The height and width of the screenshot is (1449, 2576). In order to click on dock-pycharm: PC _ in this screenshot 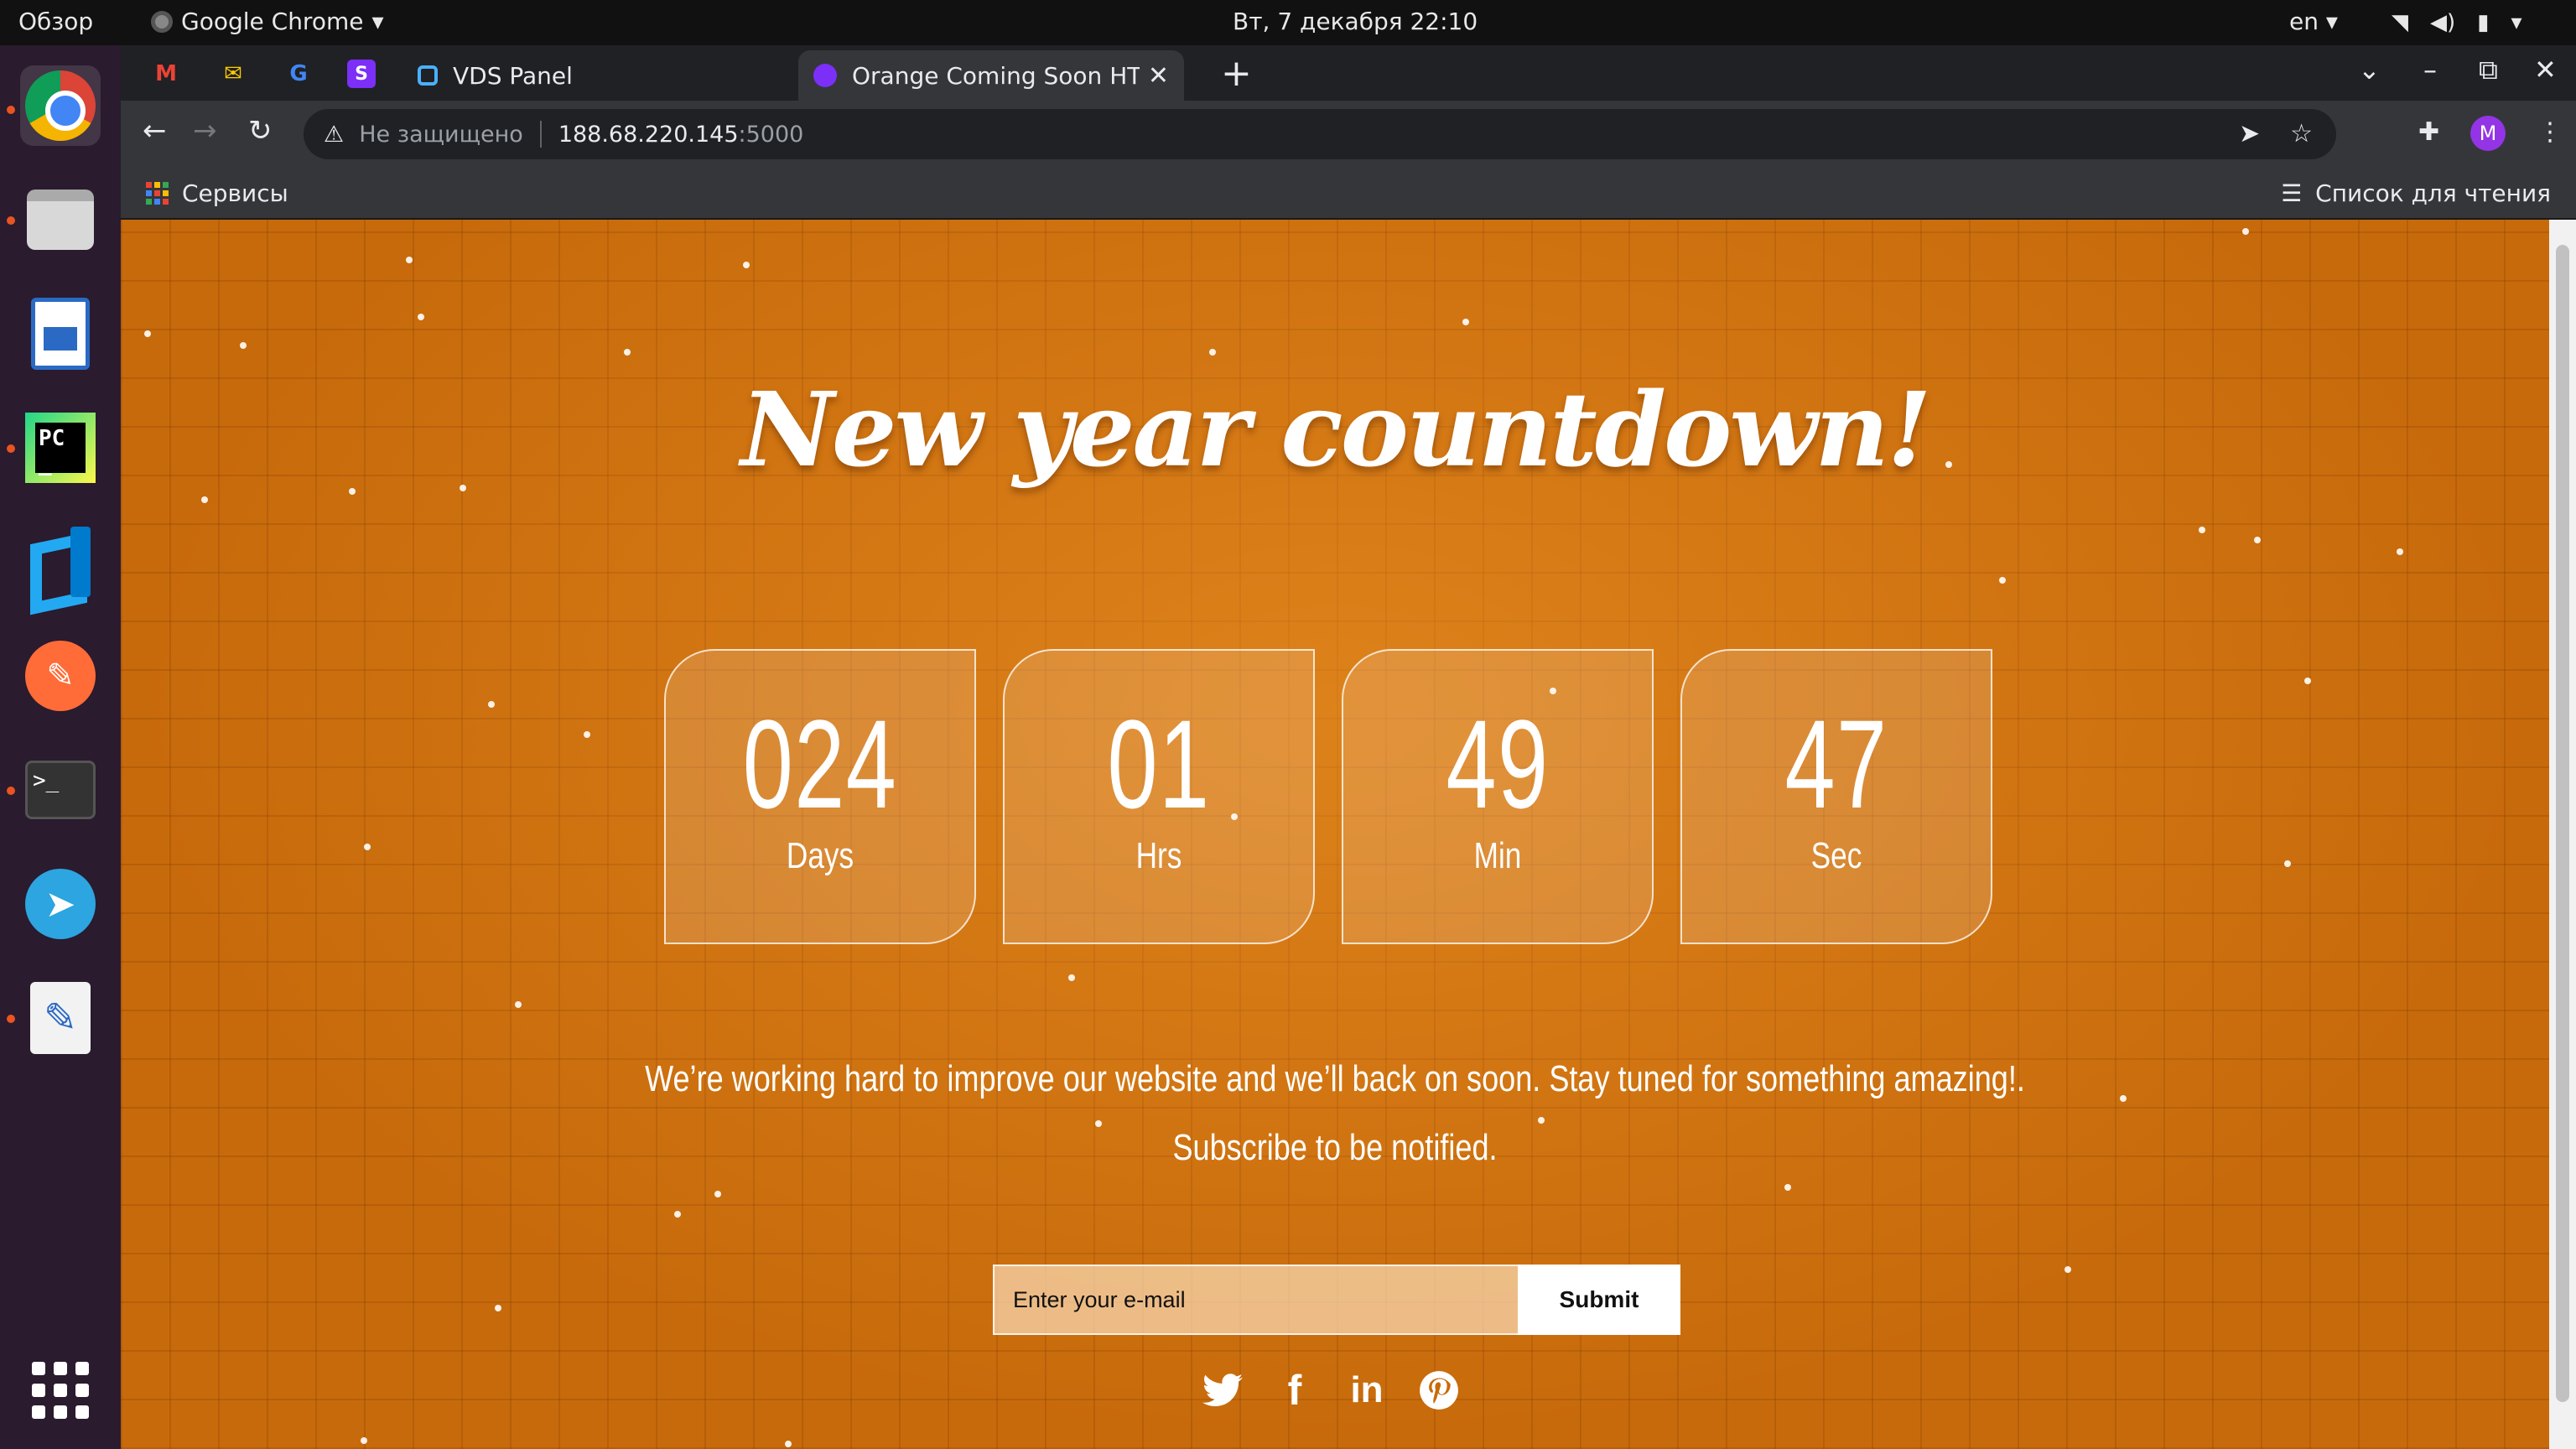, I will do `click(60, 448)`.